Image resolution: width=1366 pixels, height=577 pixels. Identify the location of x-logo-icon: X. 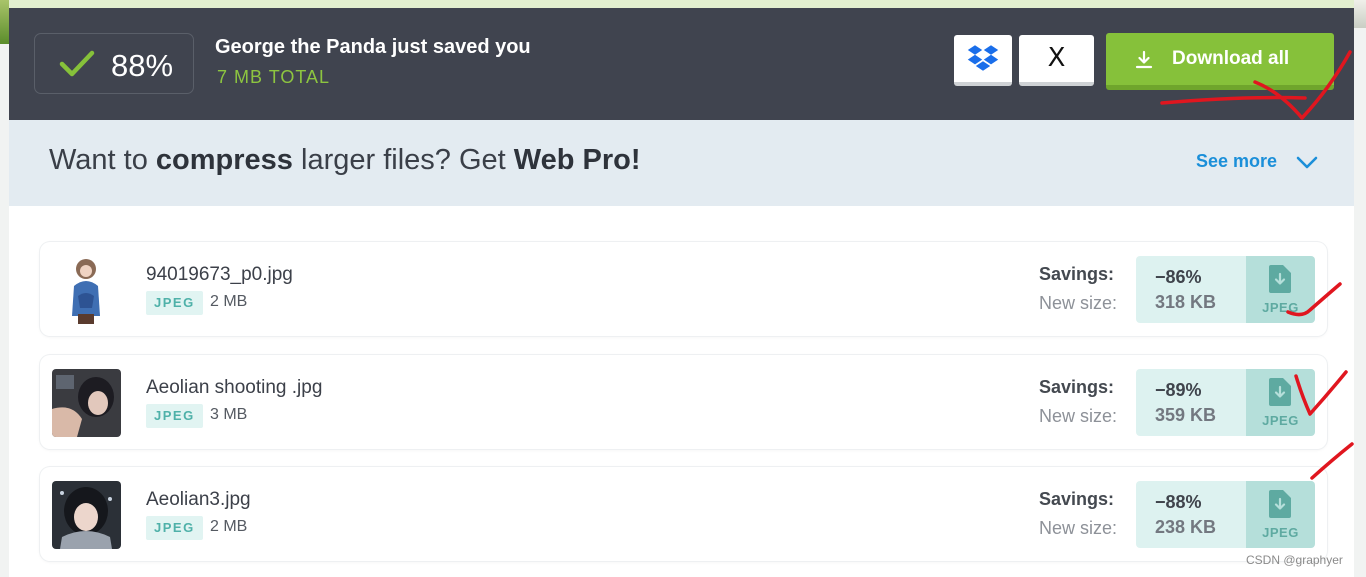
(1056, 58).